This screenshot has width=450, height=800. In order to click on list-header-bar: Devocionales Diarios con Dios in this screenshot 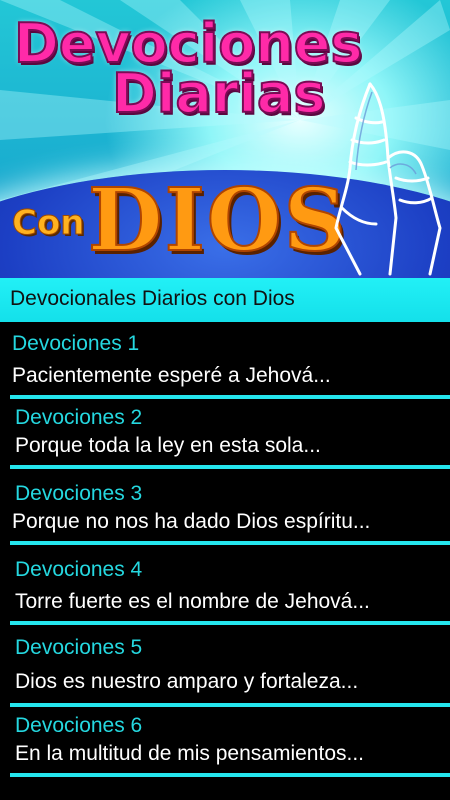, I will do `click(225, 300)`.